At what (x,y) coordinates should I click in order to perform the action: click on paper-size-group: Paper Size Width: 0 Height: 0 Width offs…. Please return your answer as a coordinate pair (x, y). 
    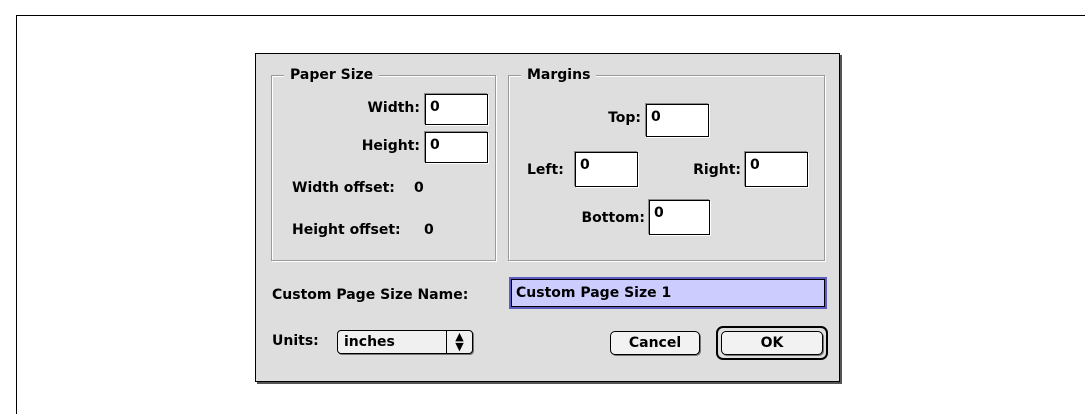
    Looking at the image, I should click on (383, 163).